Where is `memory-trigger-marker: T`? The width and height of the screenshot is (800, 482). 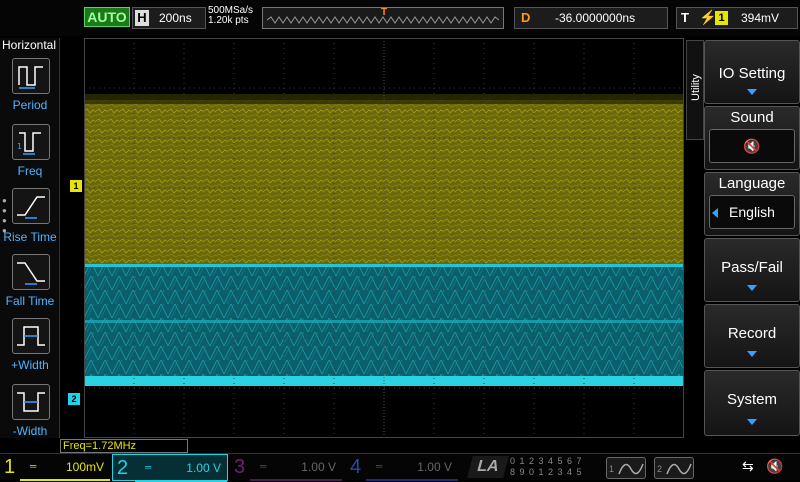 memory-trigger-marker: T is located at coordinates (384, 12).